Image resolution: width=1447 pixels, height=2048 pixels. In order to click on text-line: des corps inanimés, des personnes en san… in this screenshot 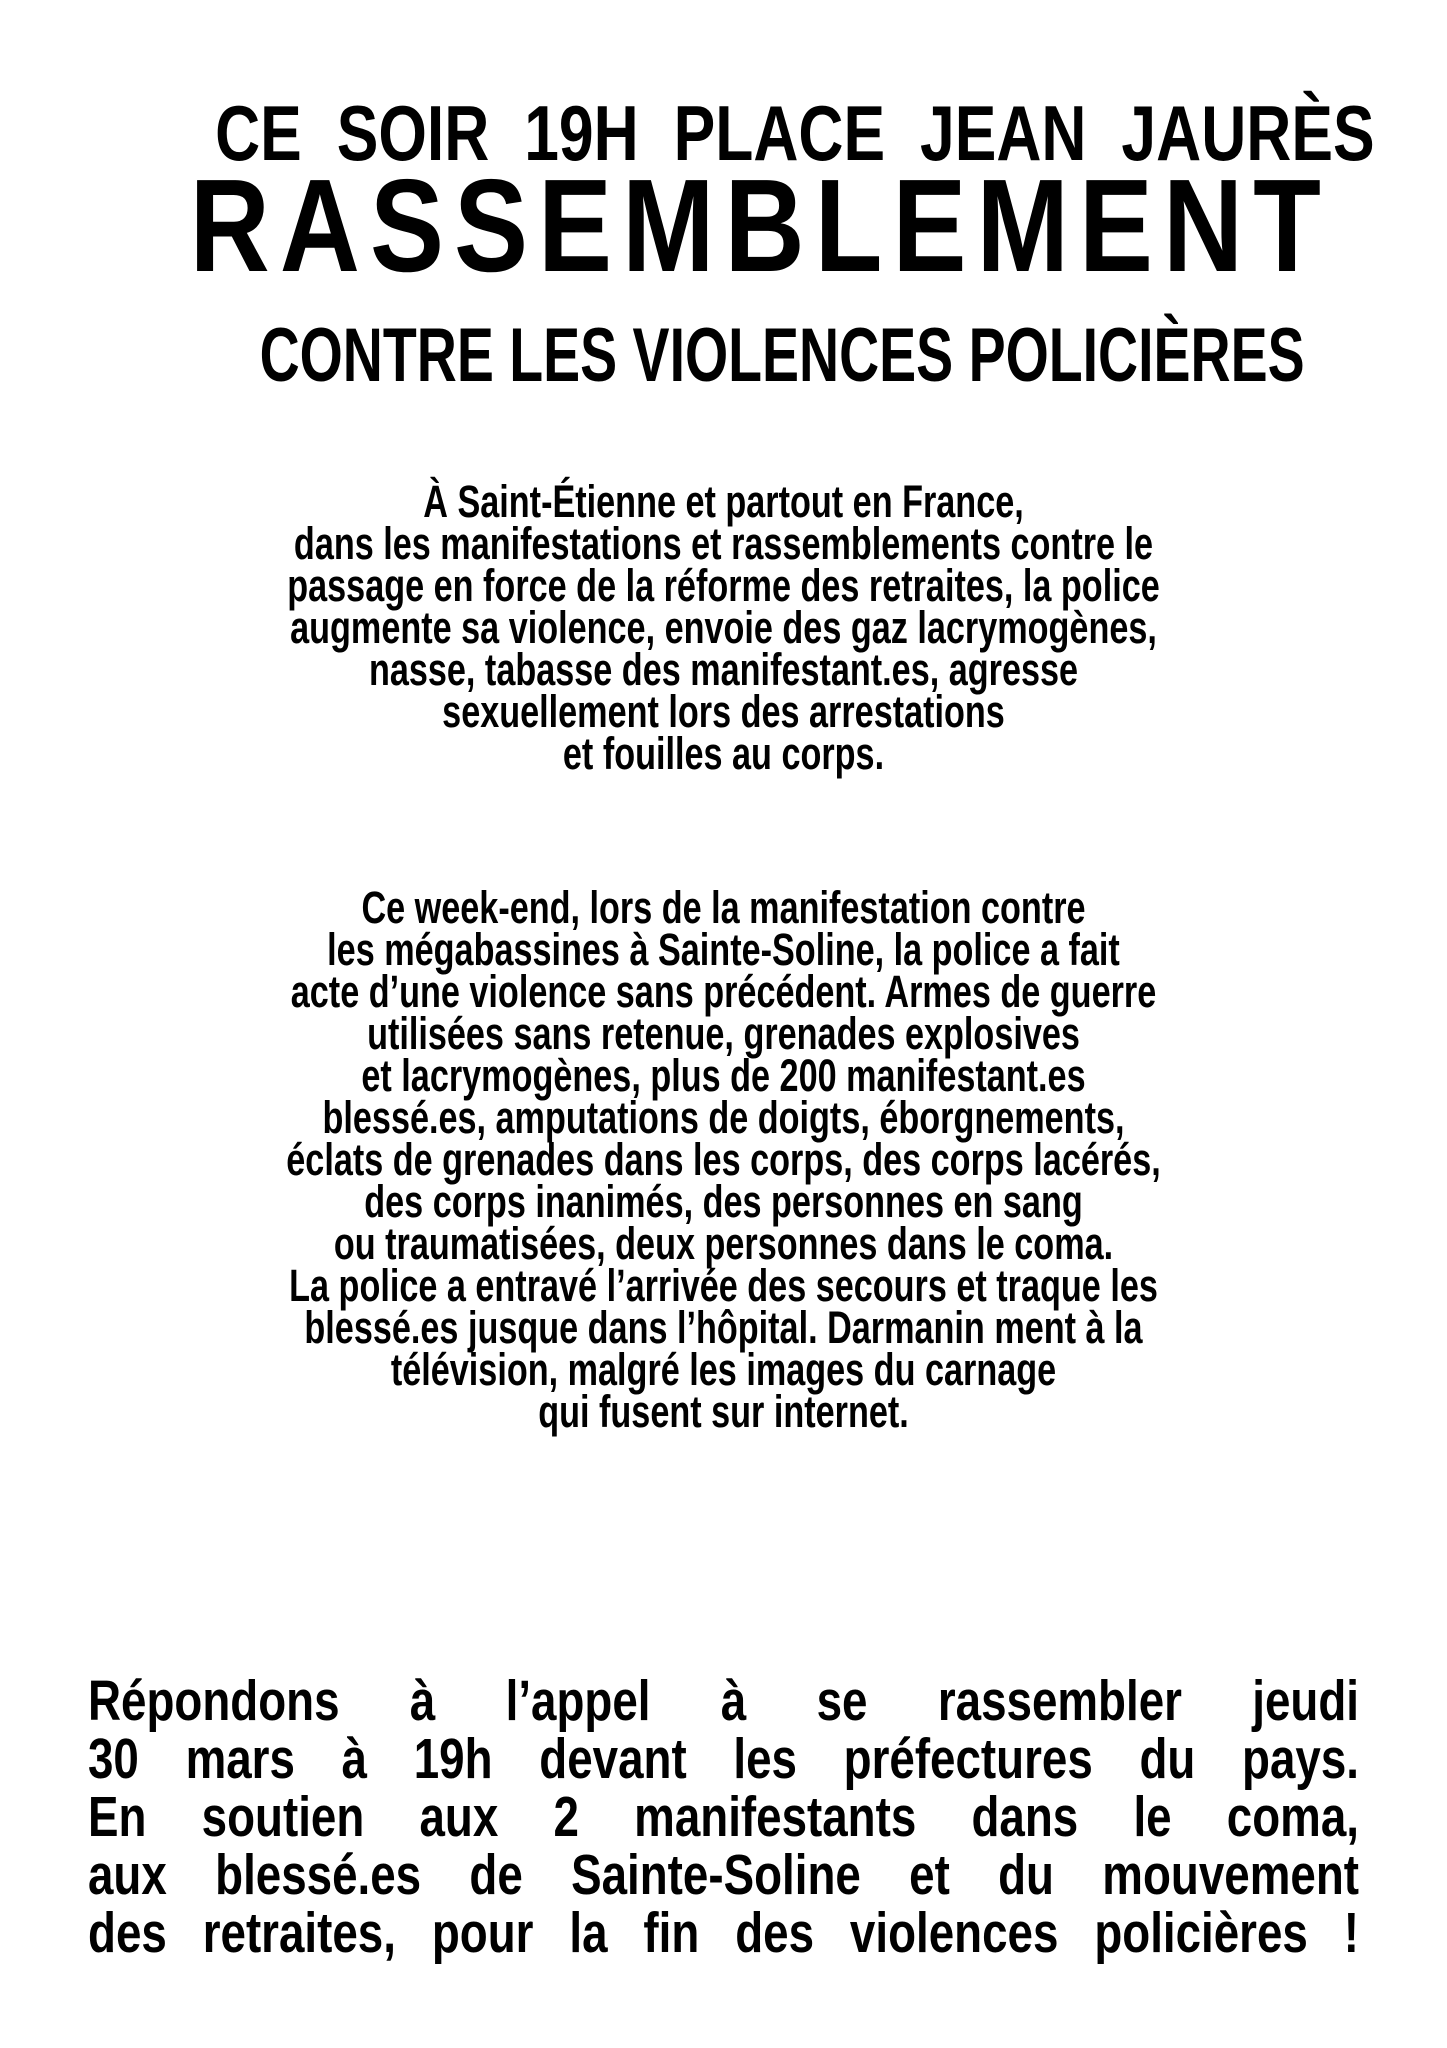, I will do `click(723, 1201)`.